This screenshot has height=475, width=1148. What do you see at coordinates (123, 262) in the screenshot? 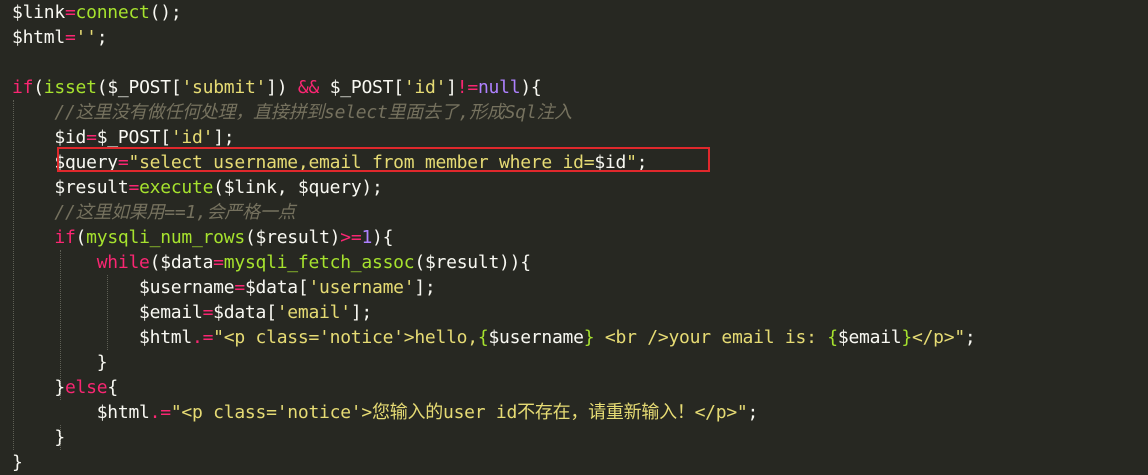
I see `code-token: while` at bounding box center [123, 262].